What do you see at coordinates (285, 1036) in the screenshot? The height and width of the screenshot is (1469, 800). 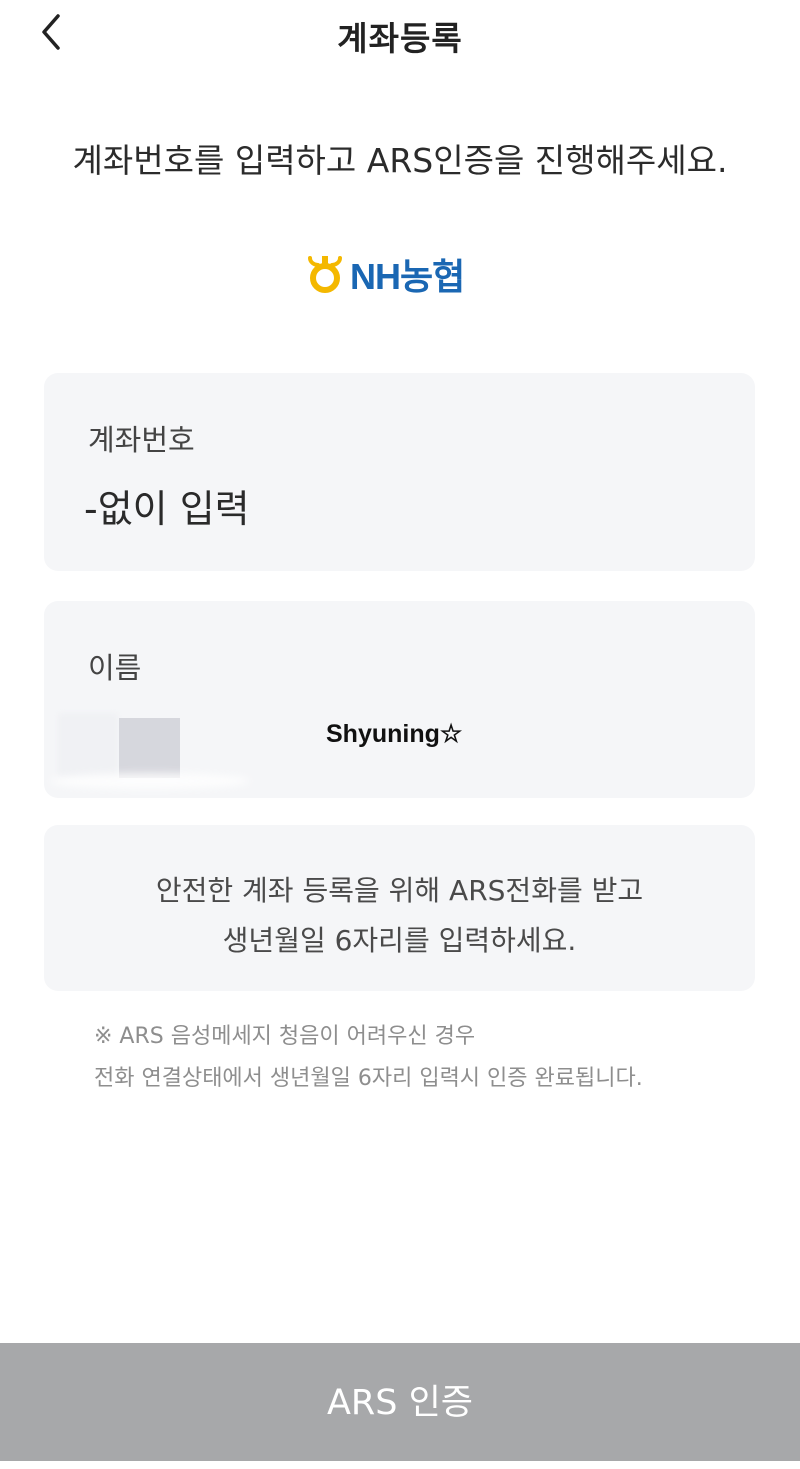 I see `footnote-line-1: ※ ARS 음성메세지 청음이 어려우신 경우` at bounding box center [285, 1036].